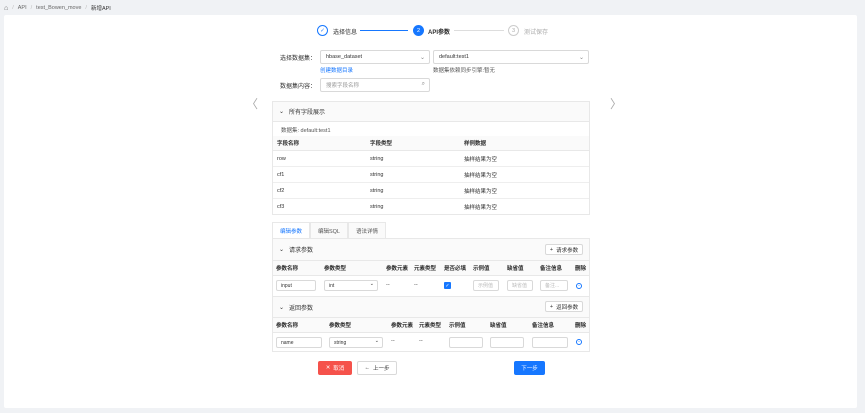  Describe the element at coordinates (375, 57) in the screenshot. I see `dataset-select: hbase_dataset ⌄` at that location.